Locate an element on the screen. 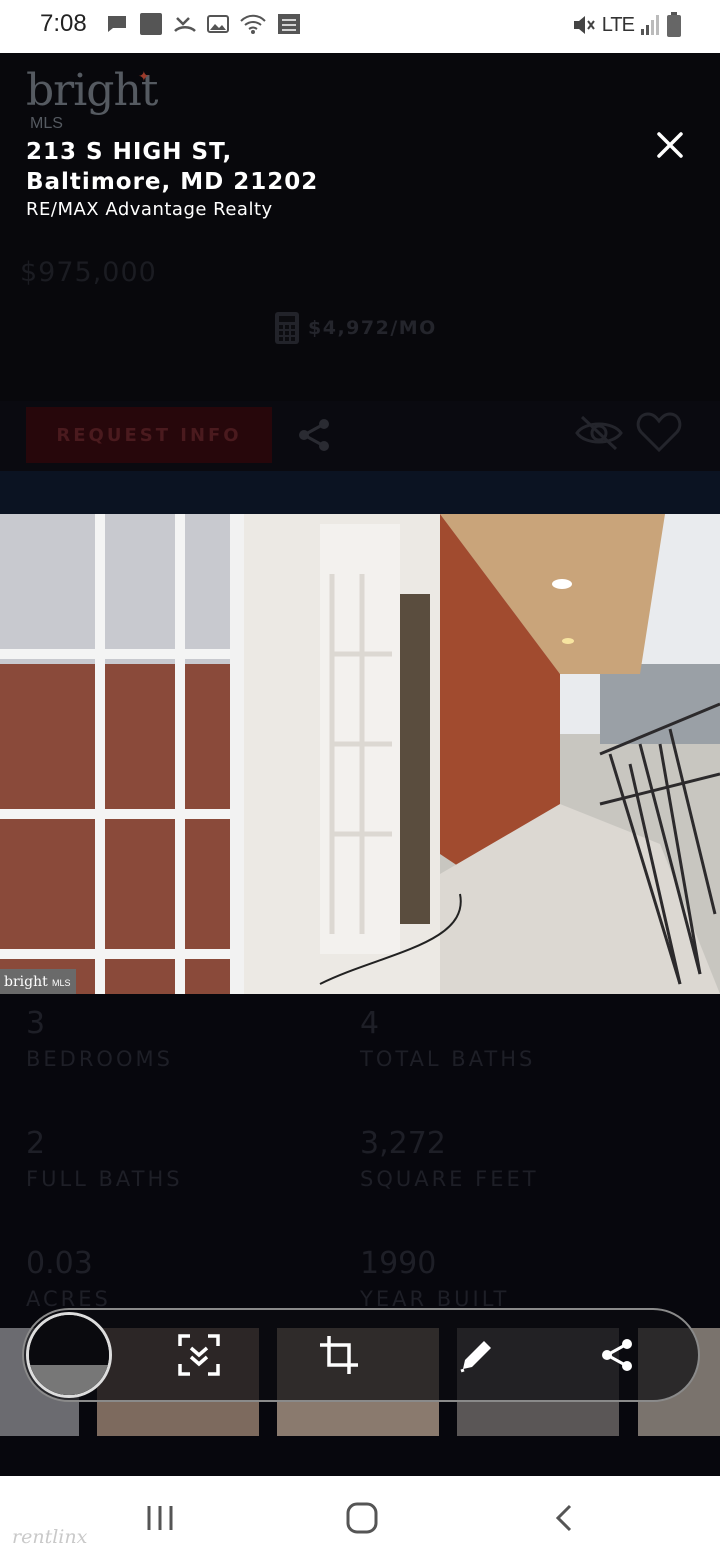 This screenshot has width=720, height=1560. hide-listing-icon is located at coordinates (599, 433).